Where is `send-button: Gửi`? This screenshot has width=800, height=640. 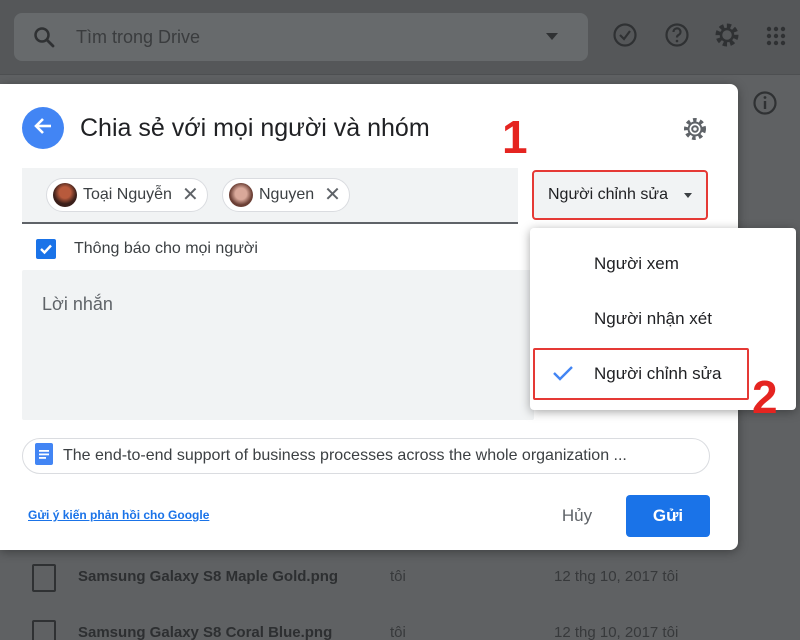
send-button: Gửi is located at coordinates (668, 516).